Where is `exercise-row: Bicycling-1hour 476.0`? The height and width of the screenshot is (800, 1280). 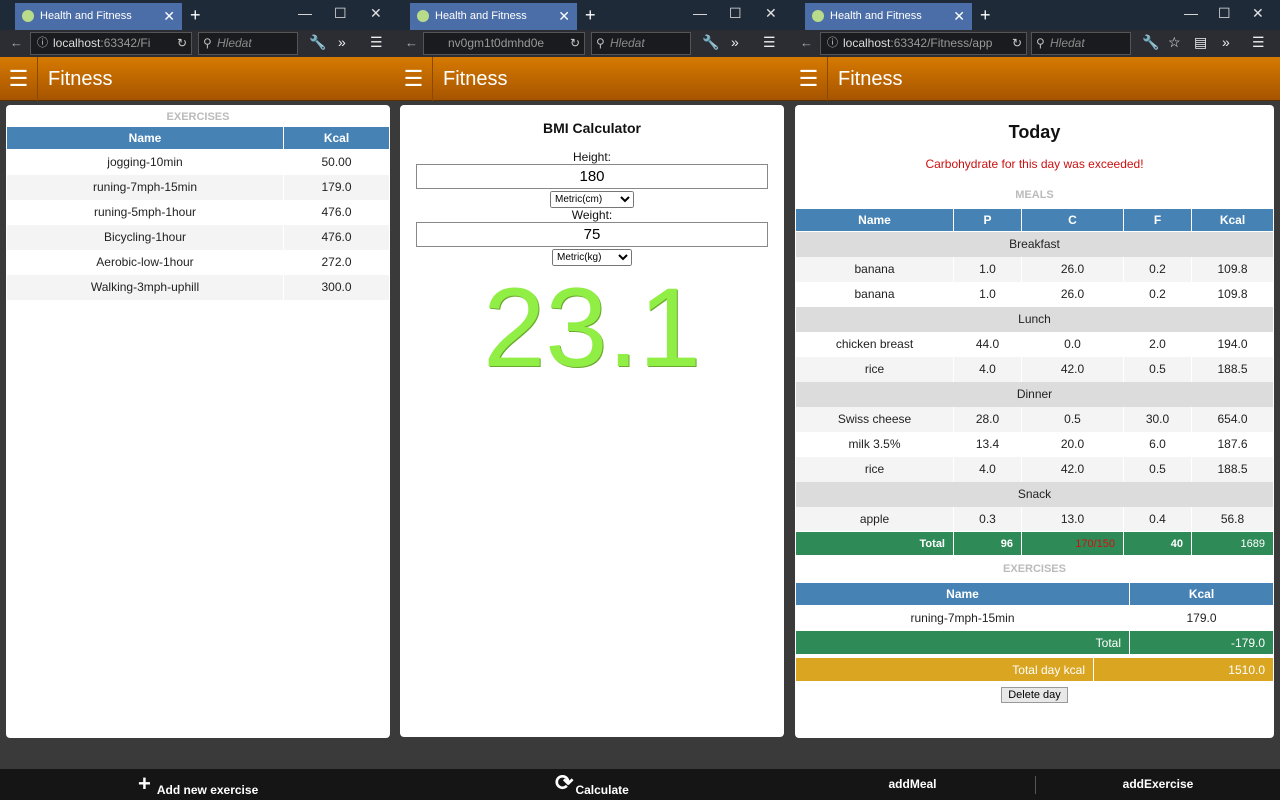 exercise-row: Bicycling-1hour 476.0 is located at coordinates (198, 237).